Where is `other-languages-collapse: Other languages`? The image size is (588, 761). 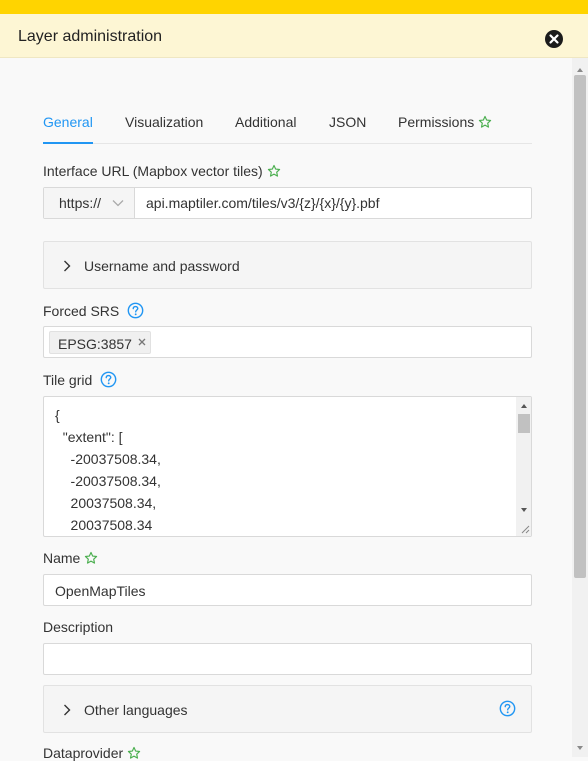 other-languages-collapse: Other languages is located at coordinates (287, 709).